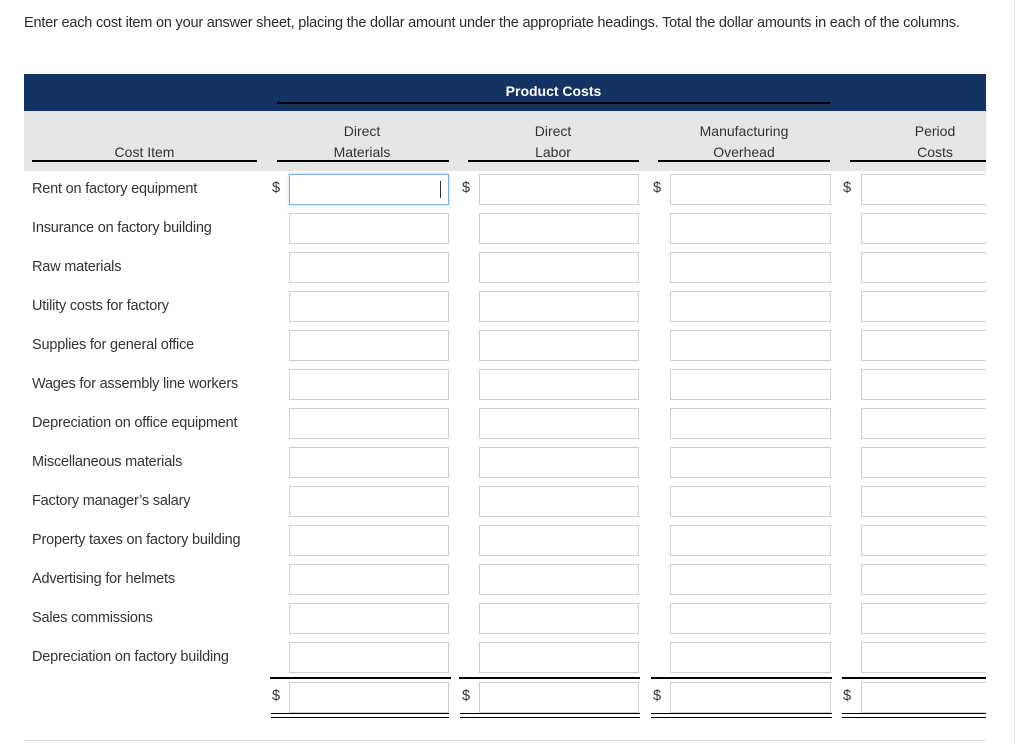  I want to click on table-row: Depreciation on factory building, so click(505, 661).